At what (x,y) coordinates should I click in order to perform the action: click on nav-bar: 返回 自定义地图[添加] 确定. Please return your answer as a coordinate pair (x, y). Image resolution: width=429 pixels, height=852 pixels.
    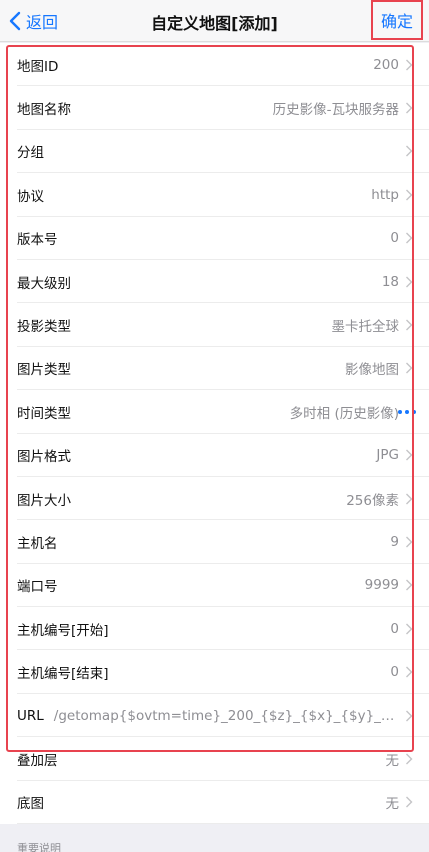
    Looking at the image, I should click on (214, 21).